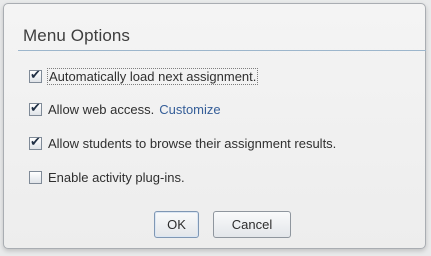 This screenshot has width=431, height=256. I want to click on checkbox-browse-results: ✔, so click(35, 142).